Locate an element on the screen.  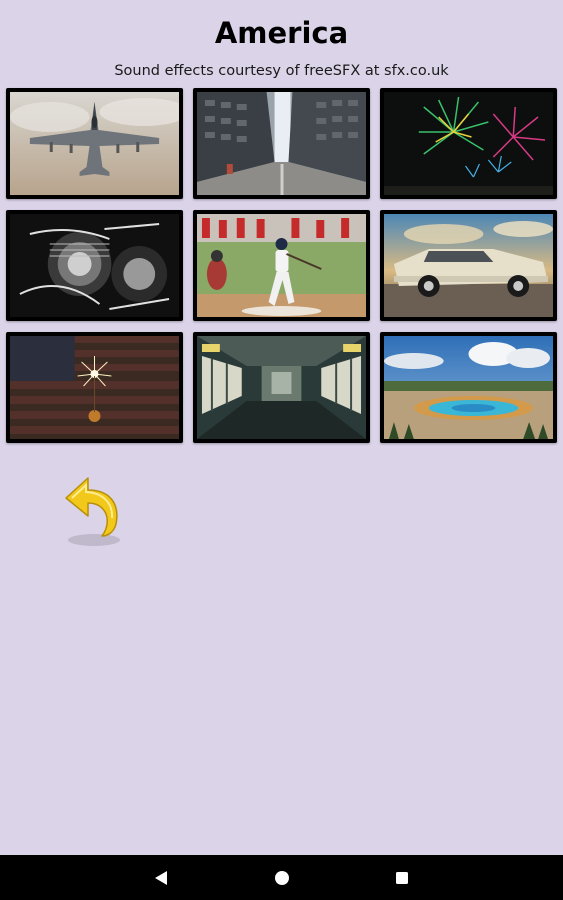
city-street-image is located at coordinates (281, 143).